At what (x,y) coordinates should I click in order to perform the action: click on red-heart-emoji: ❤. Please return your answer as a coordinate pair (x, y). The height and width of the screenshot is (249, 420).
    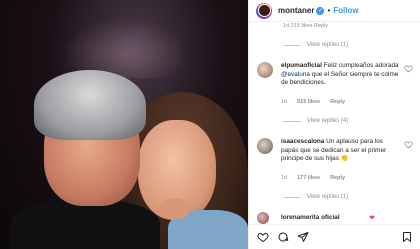
    Looking at the image, I should click on (372, 218).